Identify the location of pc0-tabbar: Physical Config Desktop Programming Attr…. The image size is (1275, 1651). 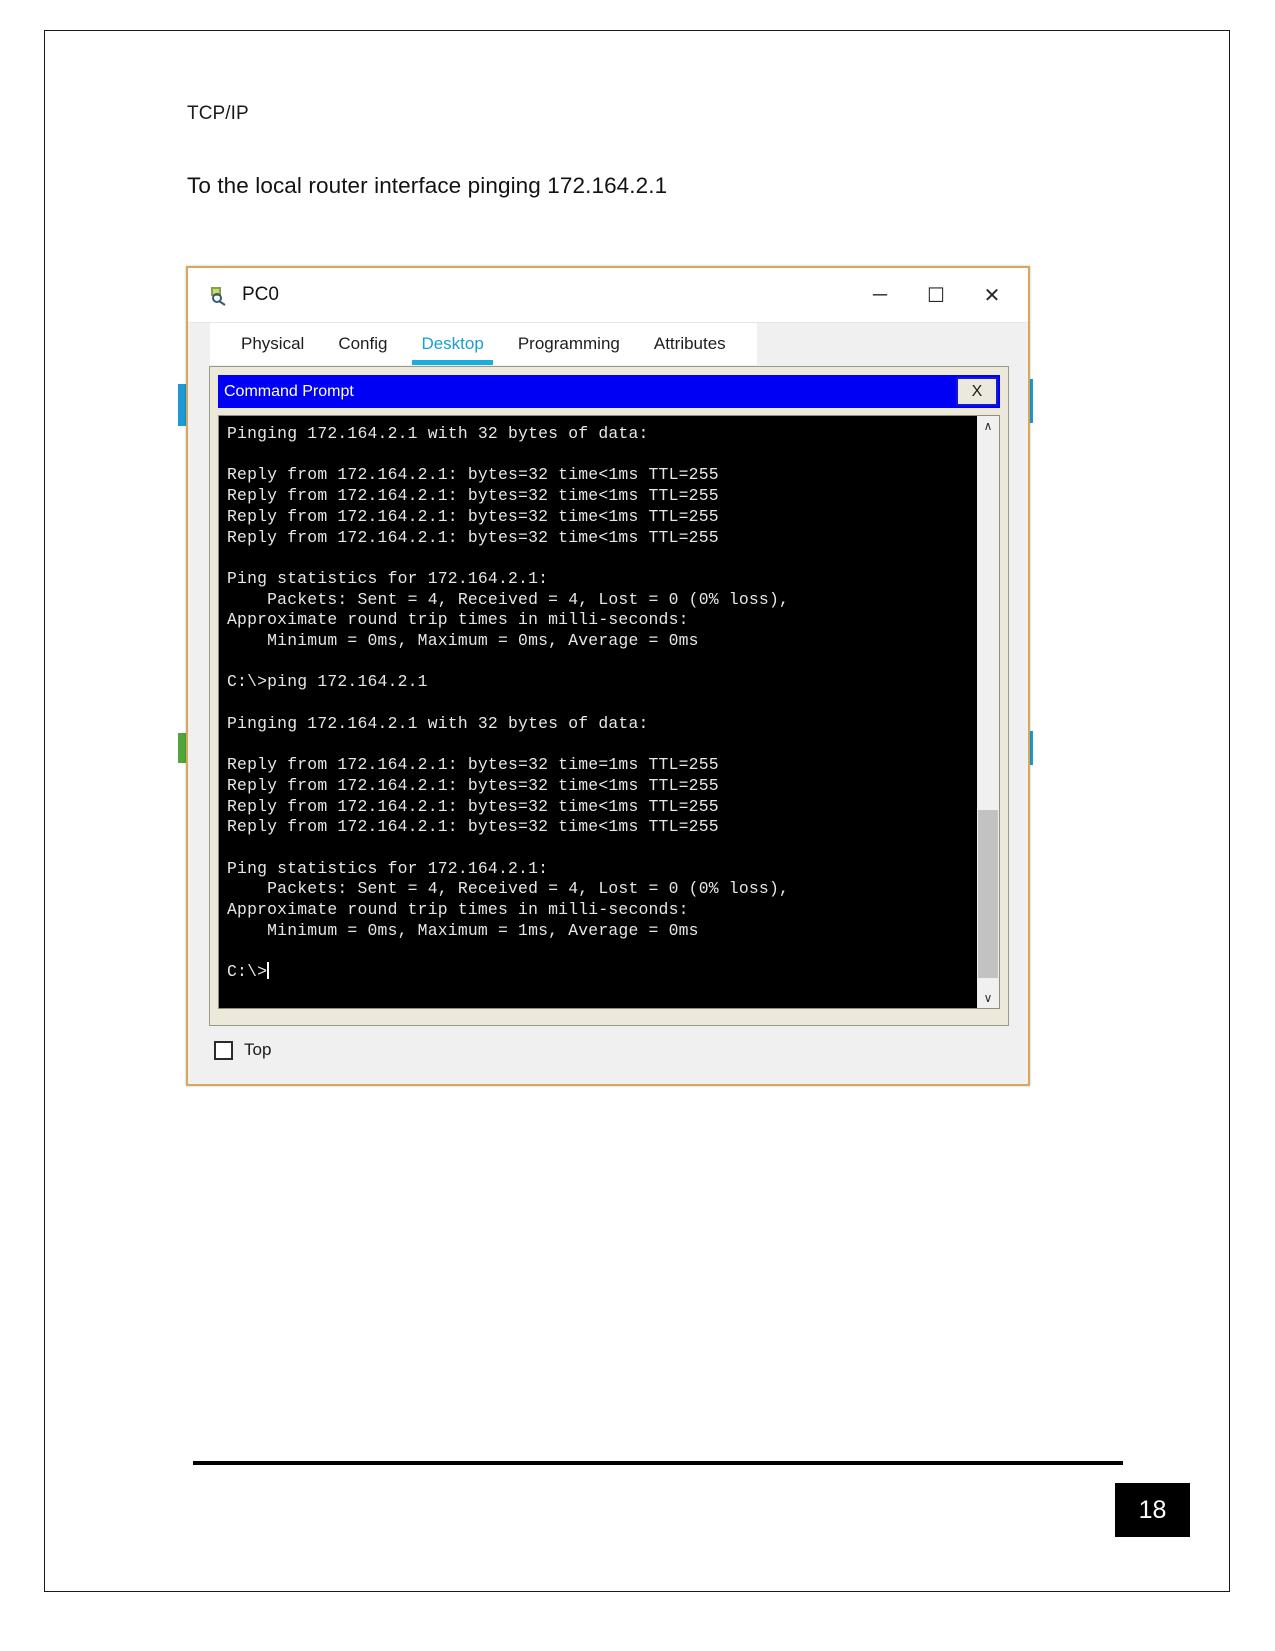
(608, 344).